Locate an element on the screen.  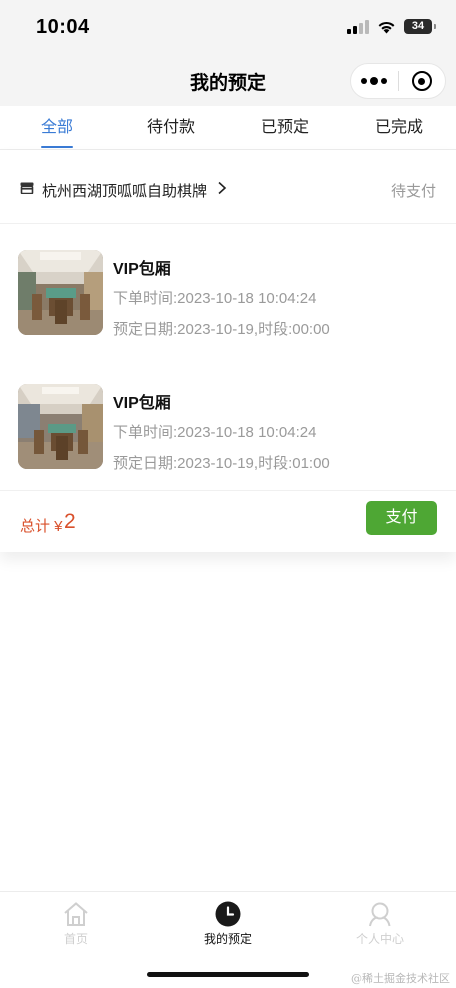
total-label: 总计 ¥ is located at coordinates (41, 526).